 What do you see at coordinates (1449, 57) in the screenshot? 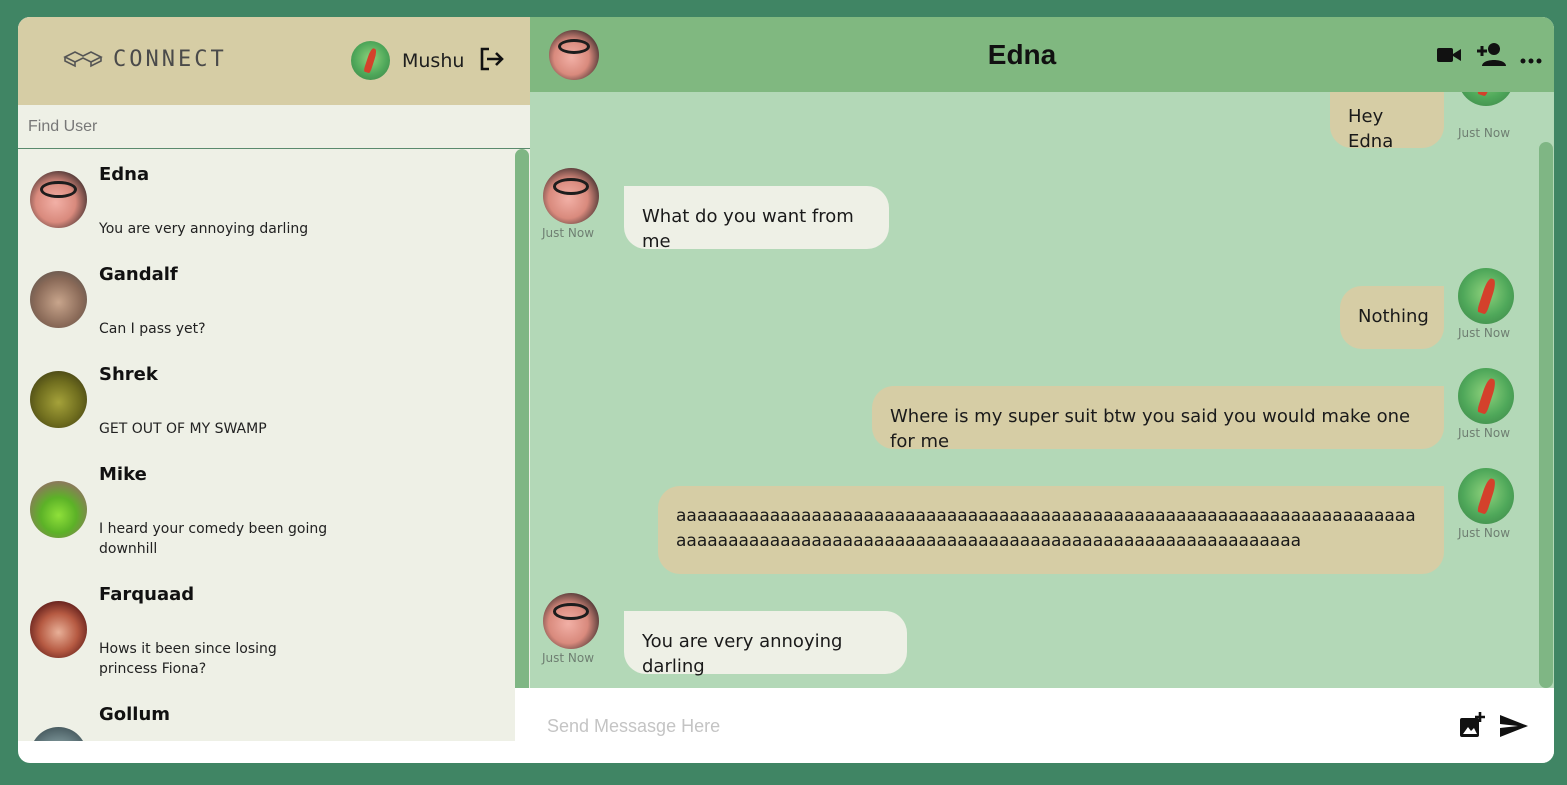
I see `video-call-icon` at bounding box center [1449, 57].